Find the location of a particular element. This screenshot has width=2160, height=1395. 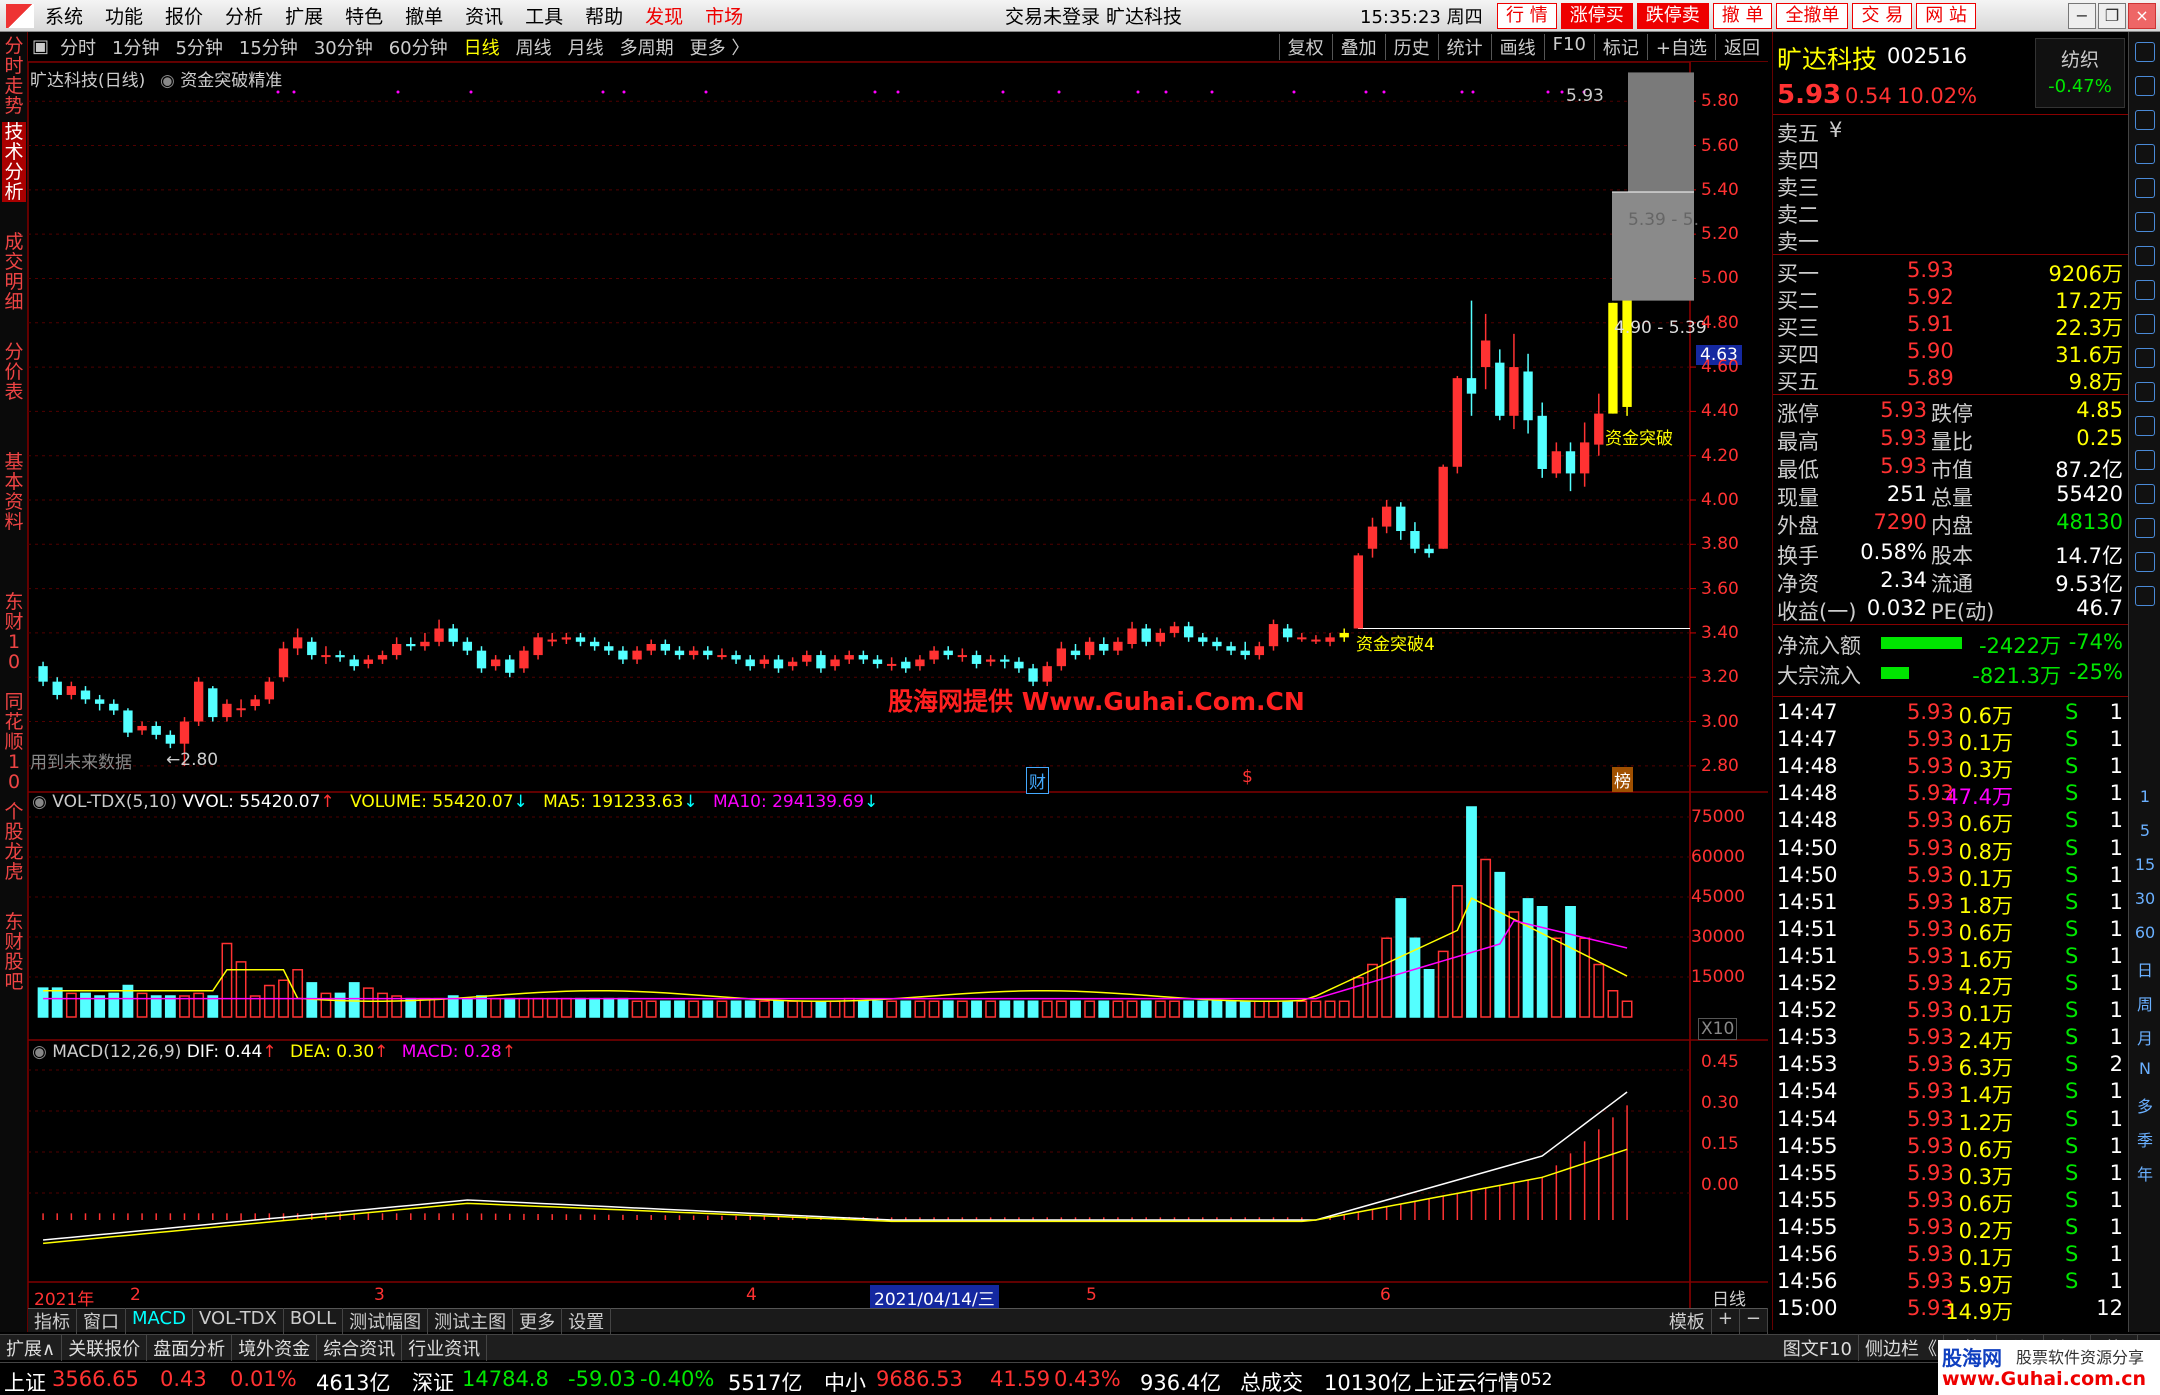

period-button: 月线 is located at coordinates (586, 47).